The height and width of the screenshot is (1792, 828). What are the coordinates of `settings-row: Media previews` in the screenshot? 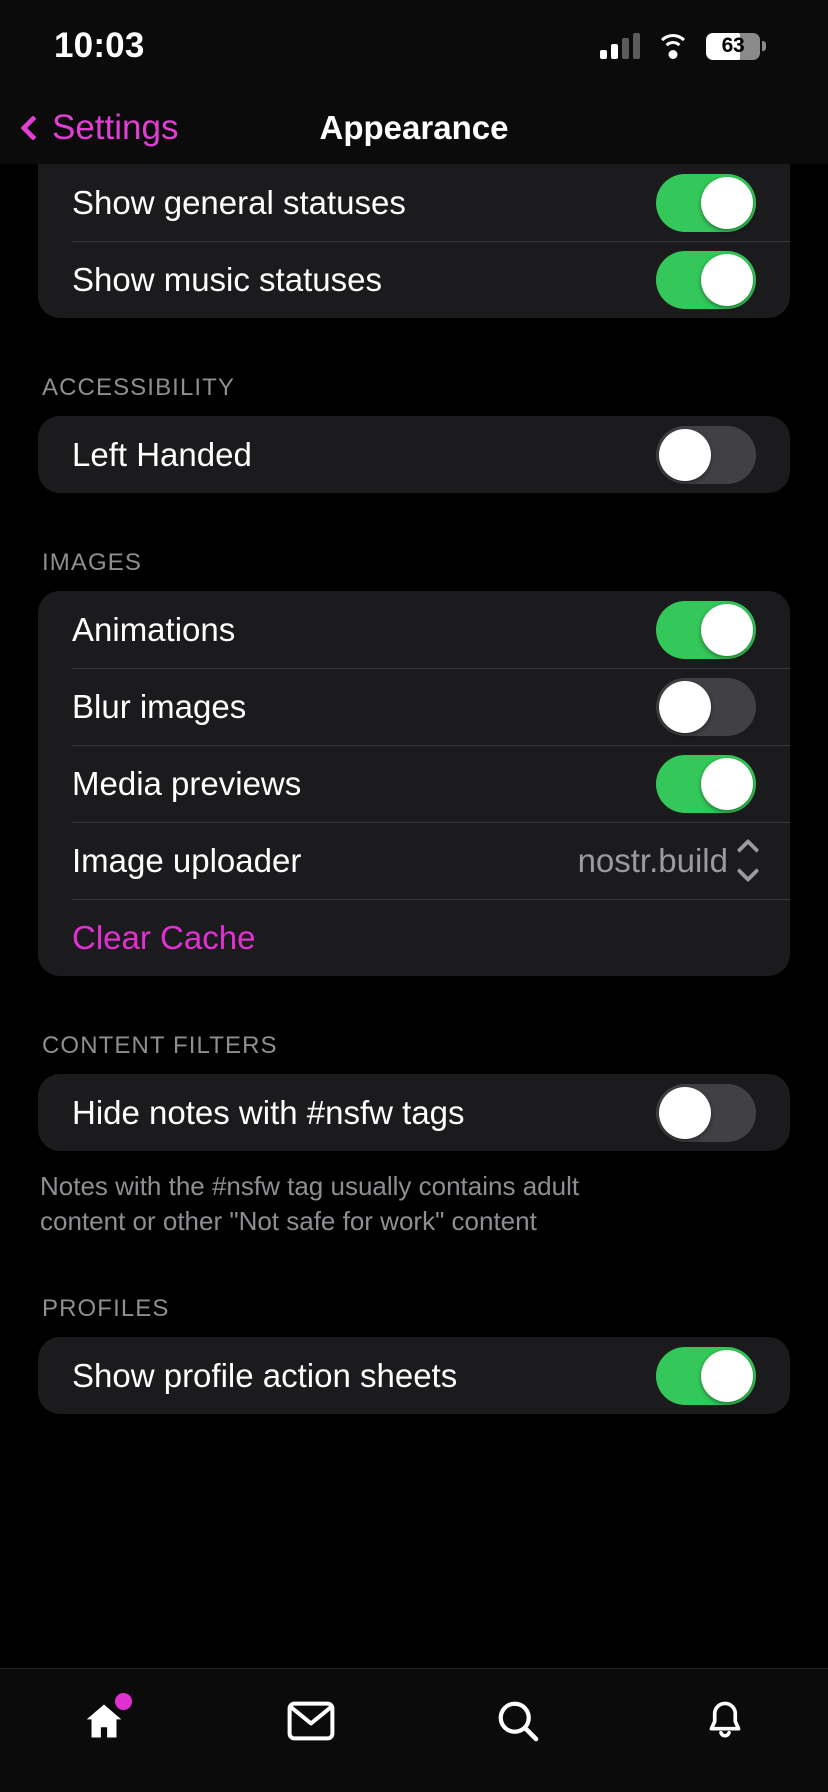 It's located at (414, 783).